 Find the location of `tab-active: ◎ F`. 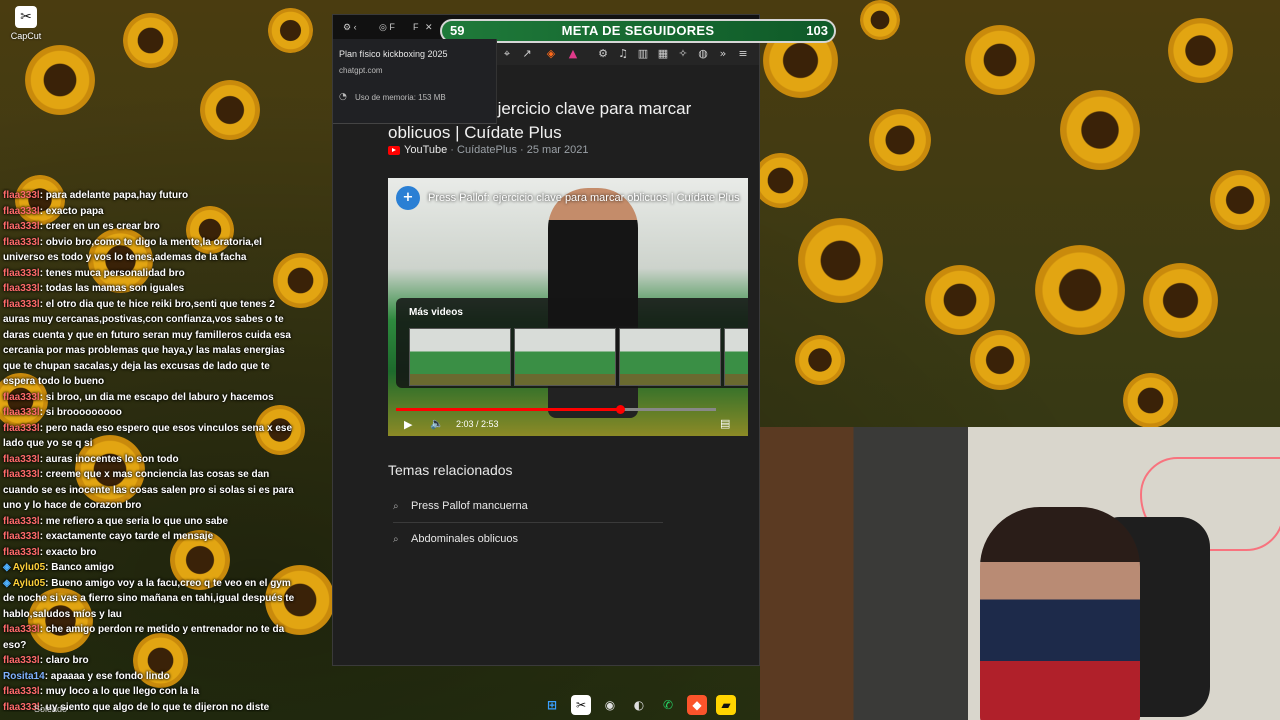

tab-active: ◎ F is located at coordinates (387, 27).